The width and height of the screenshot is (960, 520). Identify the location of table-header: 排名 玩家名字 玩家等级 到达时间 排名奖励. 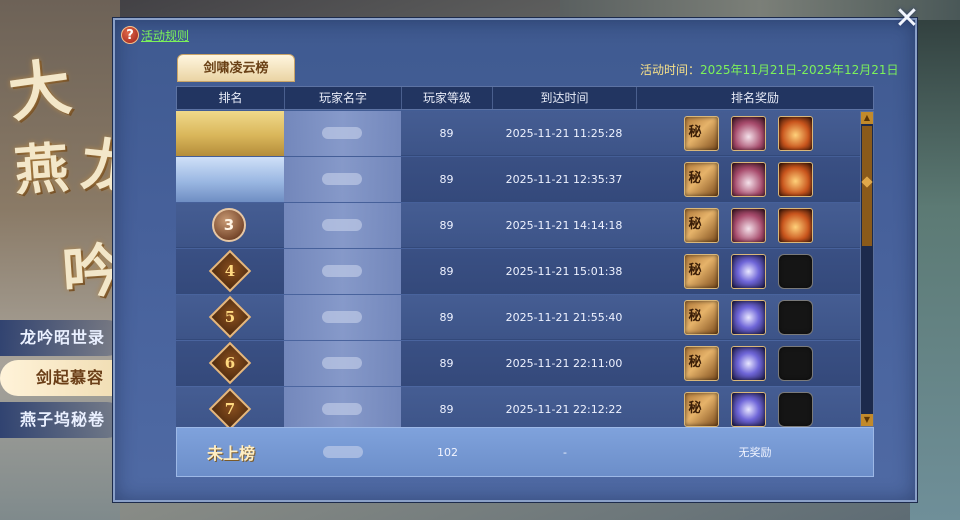
(525, 98).